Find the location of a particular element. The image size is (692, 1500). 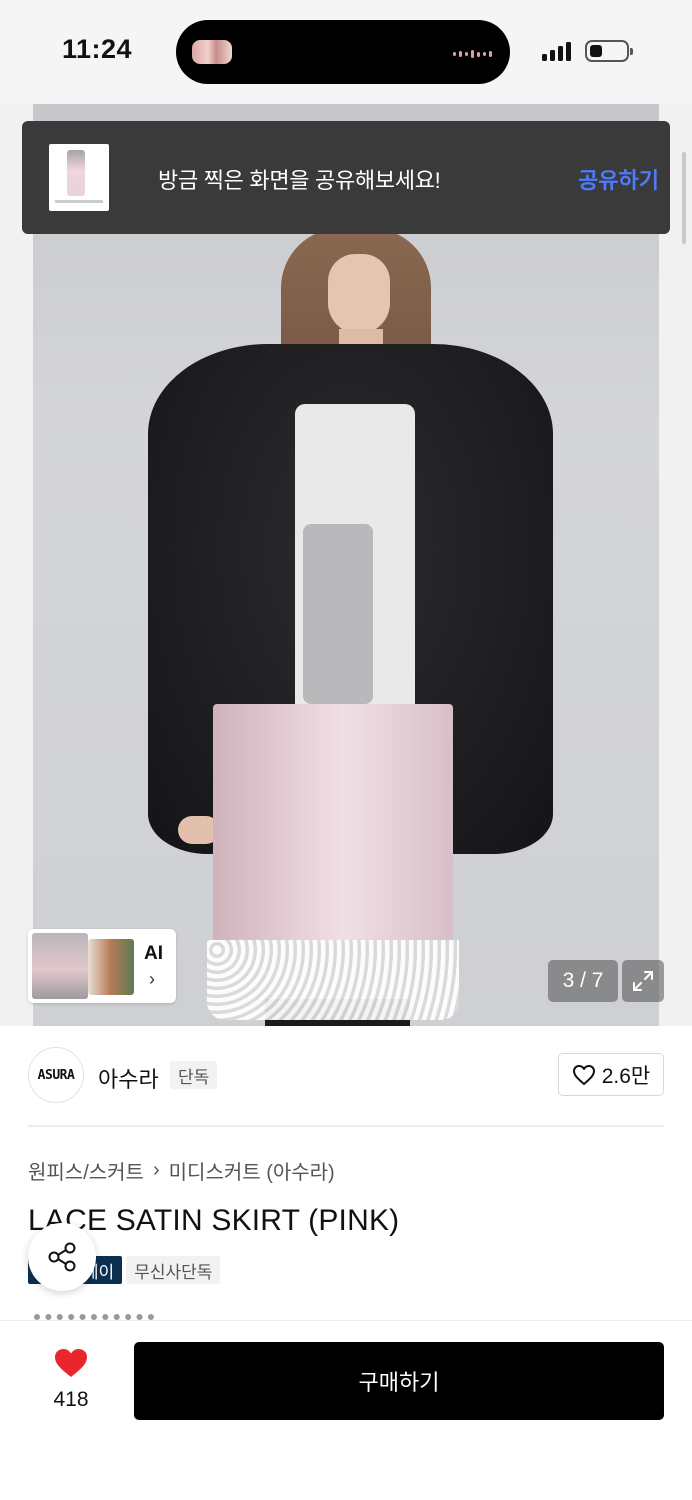

expand-button is located at coordinates (643, 981).